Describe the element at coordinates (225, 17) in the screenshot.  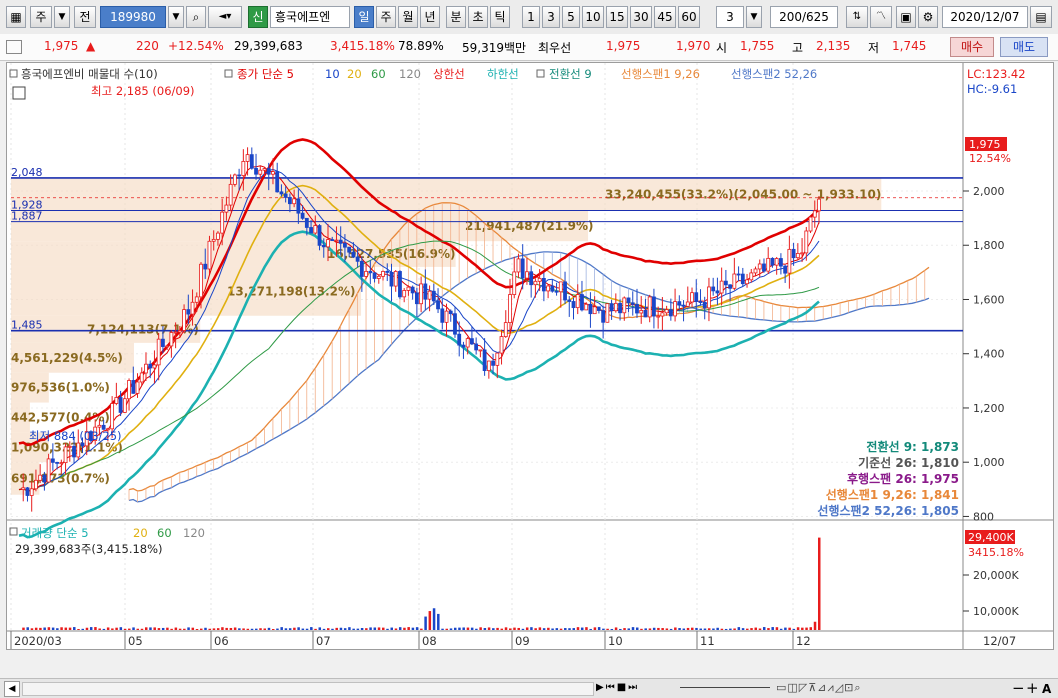
I see `sound-icon: ◄▾` at that location.